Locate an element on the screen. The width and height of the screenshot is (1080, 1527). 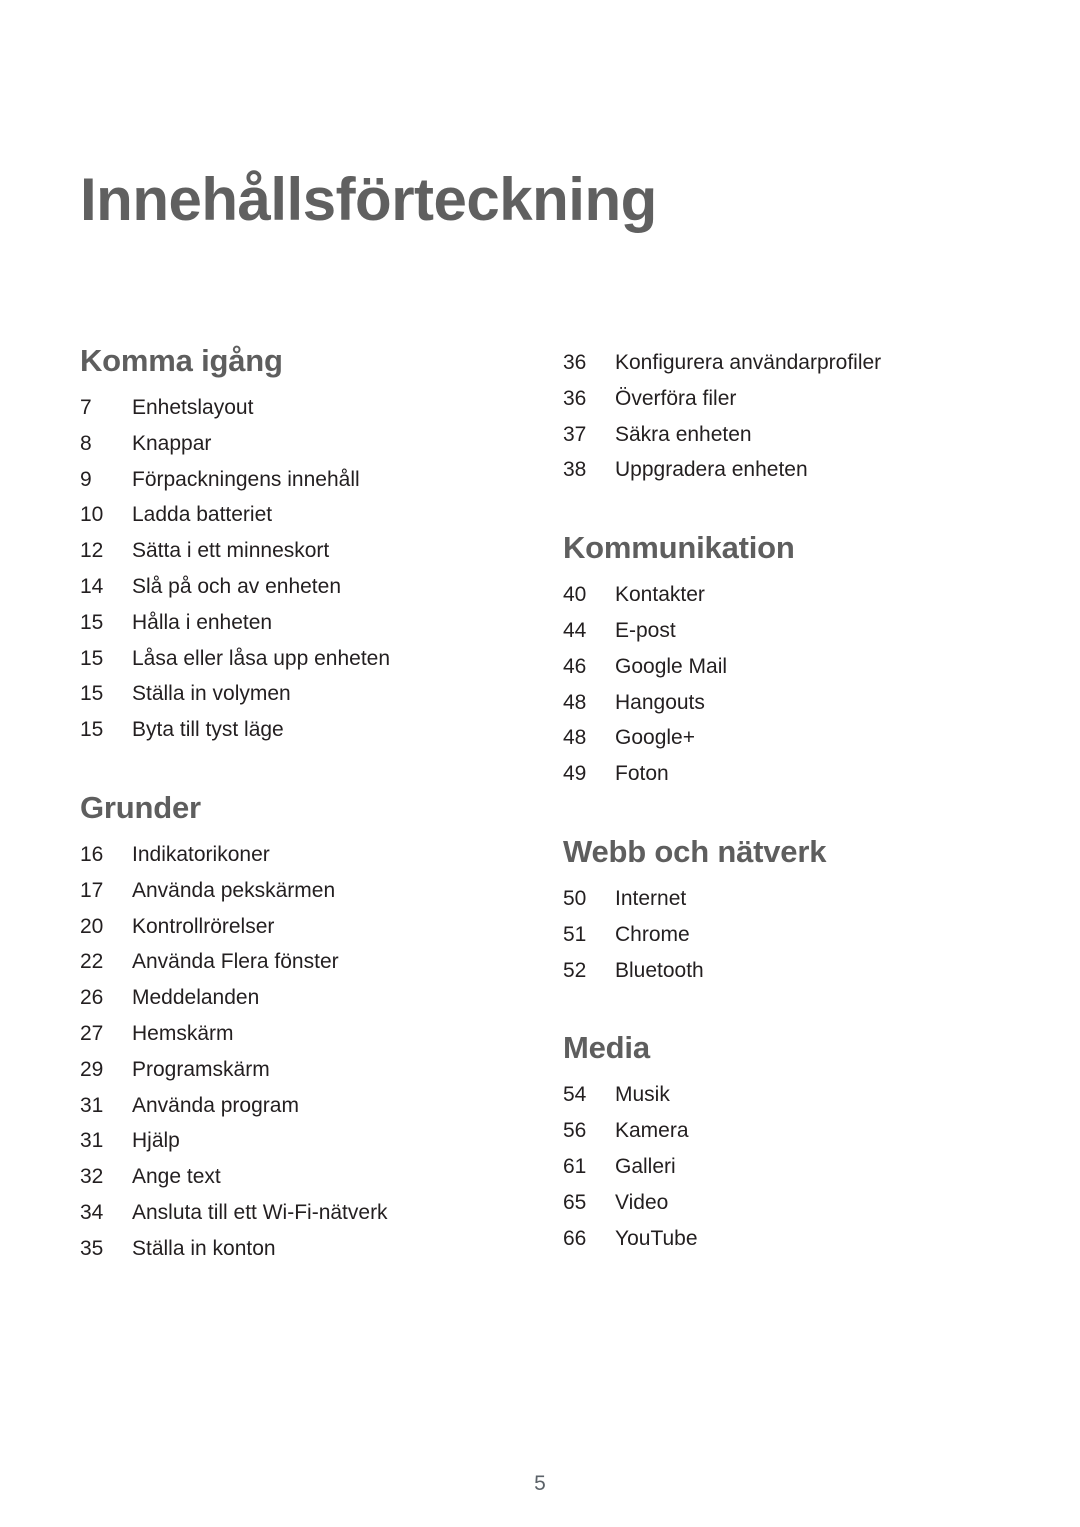
toc-entry-page-number: 31 is located at coordinates (92, 1105).